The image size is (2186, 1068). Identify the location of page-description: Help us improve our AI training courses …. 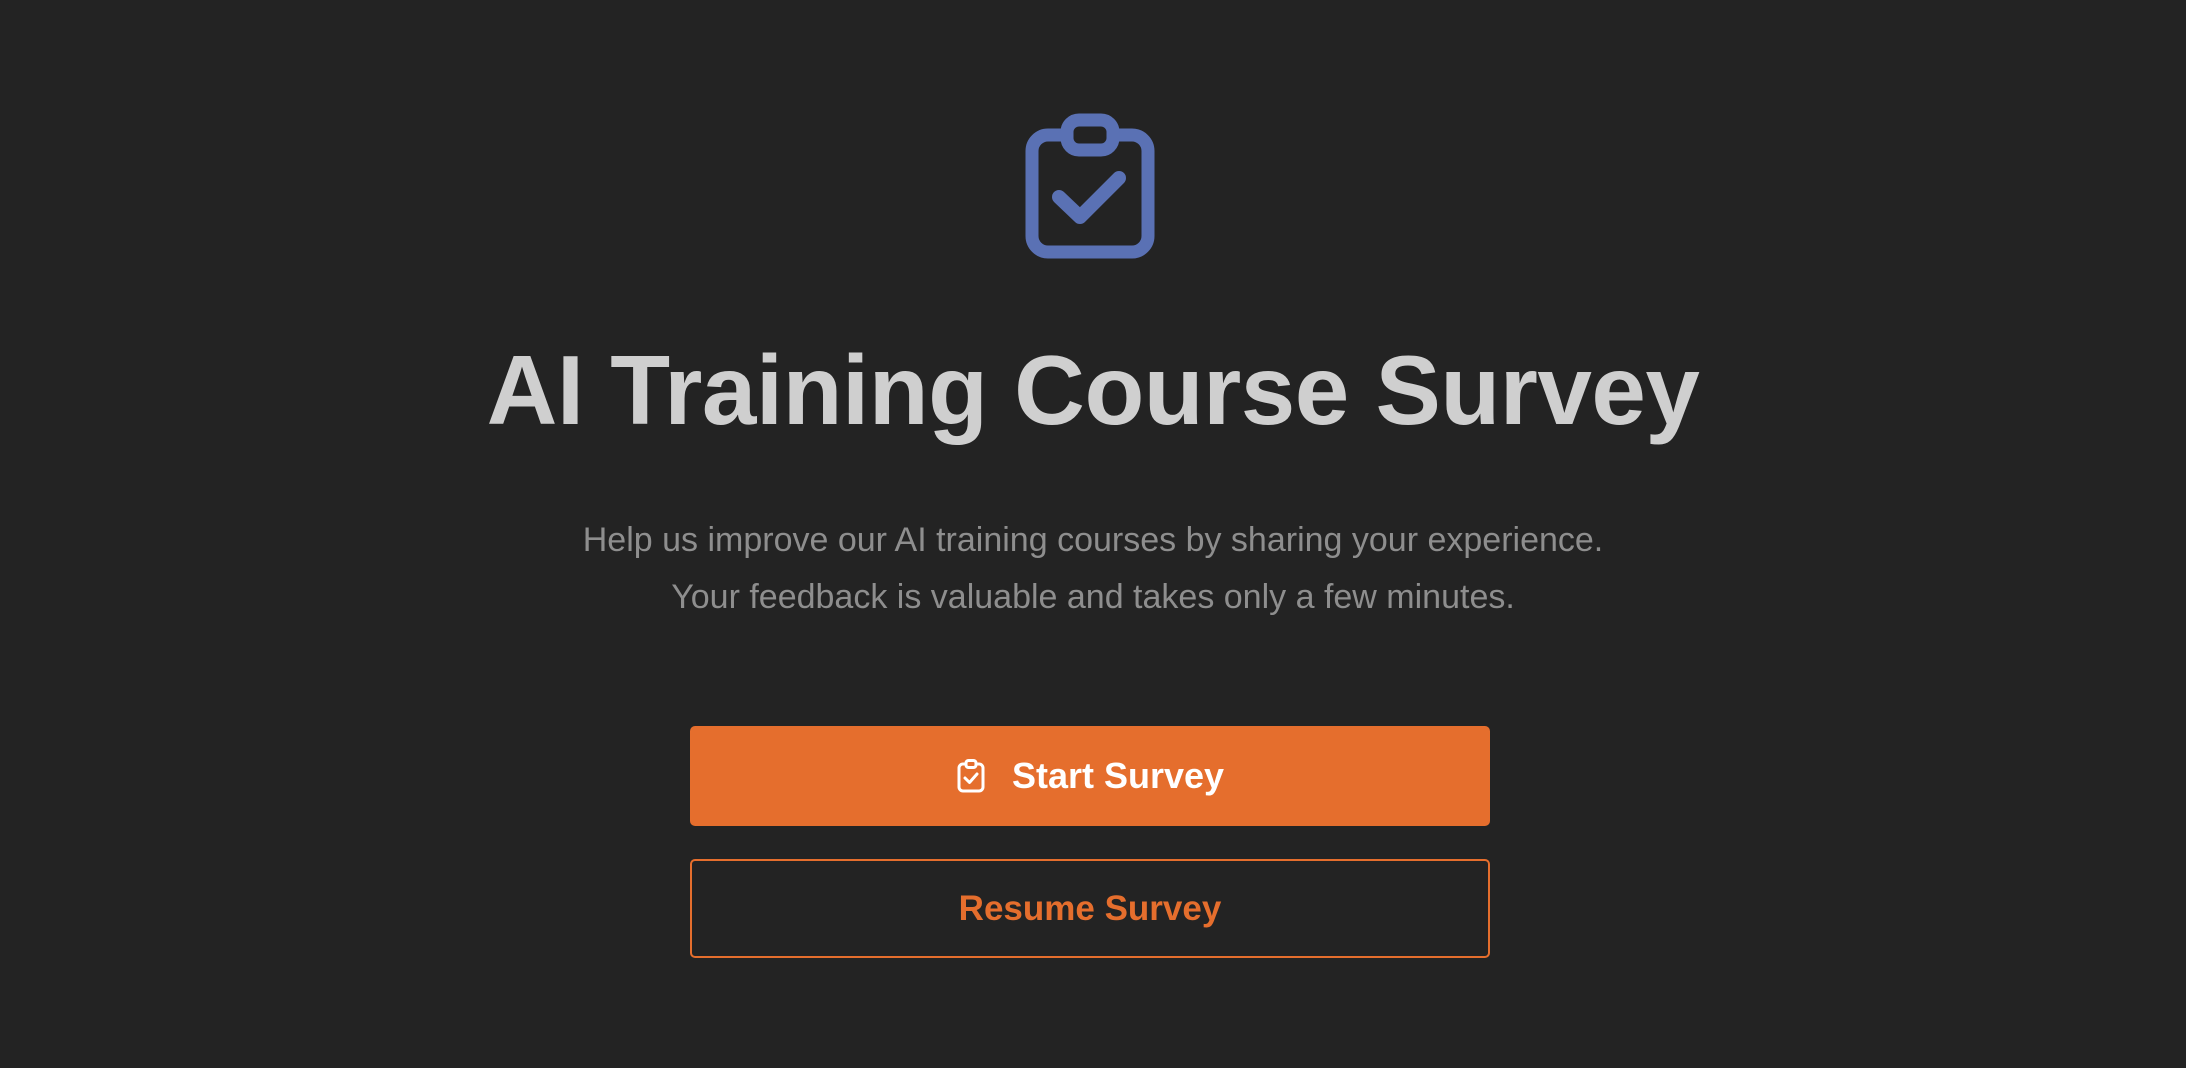
(1093, 569).